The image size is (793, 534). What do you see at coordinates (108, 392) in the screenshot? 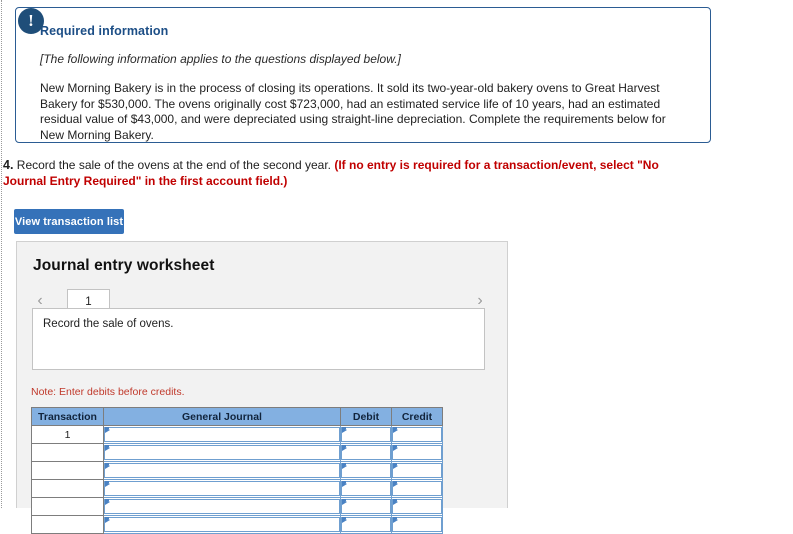
I see `debits-before-credits-note: Note: Enter debits before credits.` at bounding box center [108, 392].